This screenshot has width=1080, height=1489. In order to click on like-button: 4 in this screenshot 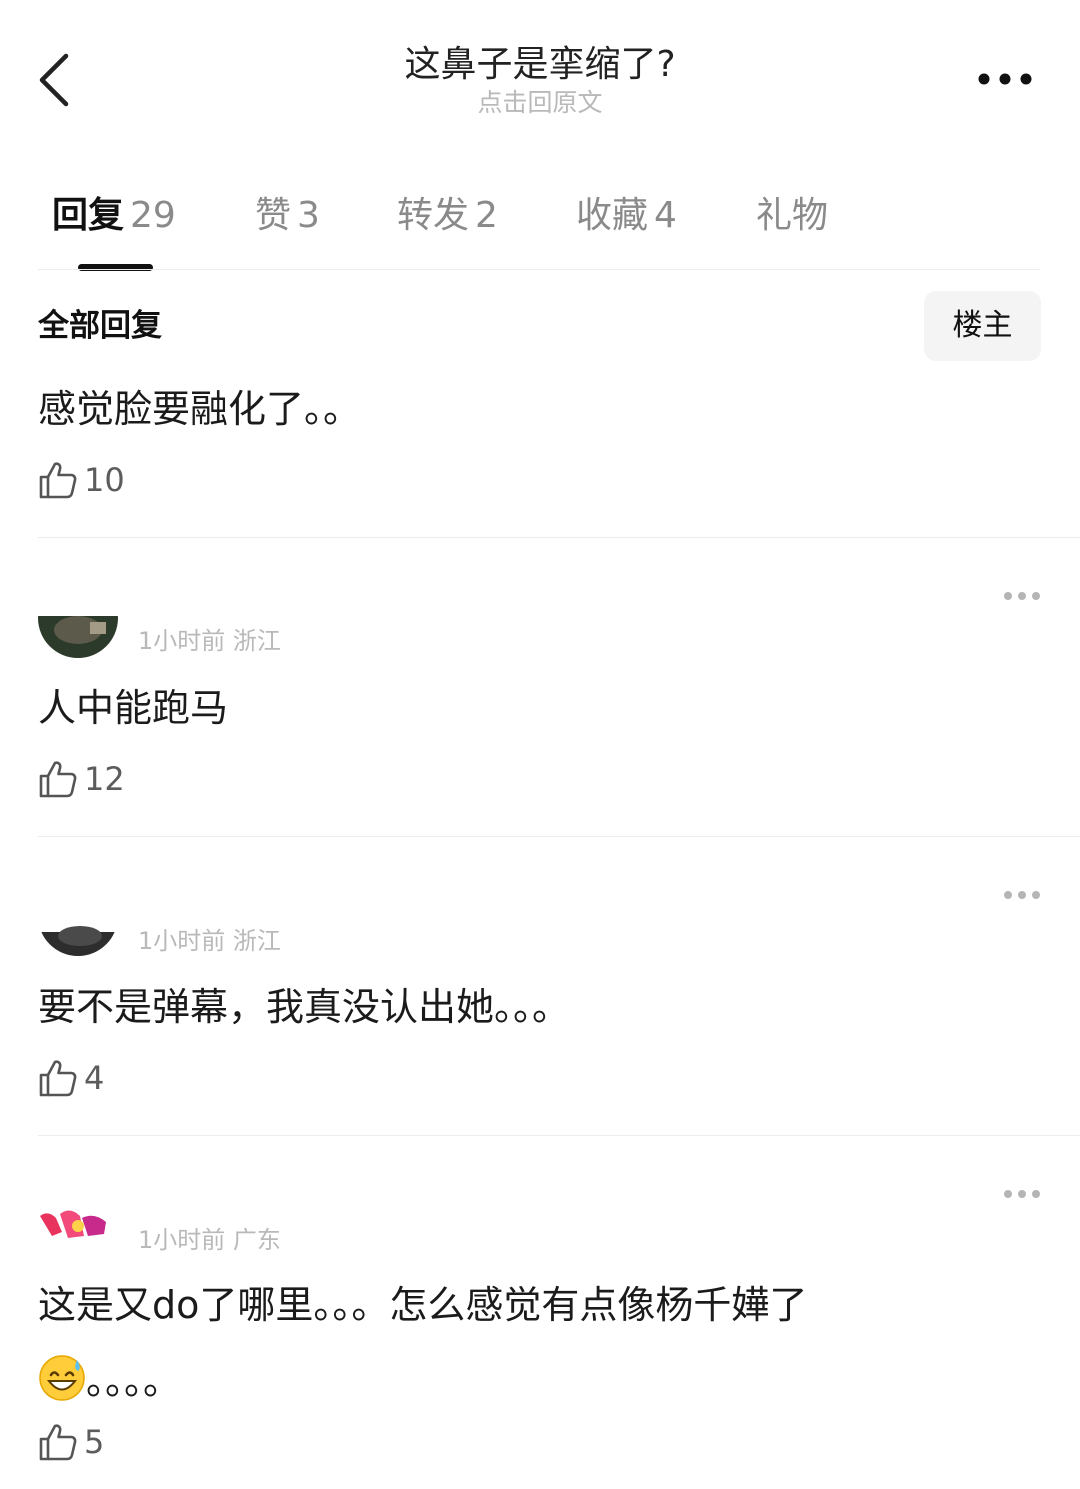, I will do `click(71, 1078)`.